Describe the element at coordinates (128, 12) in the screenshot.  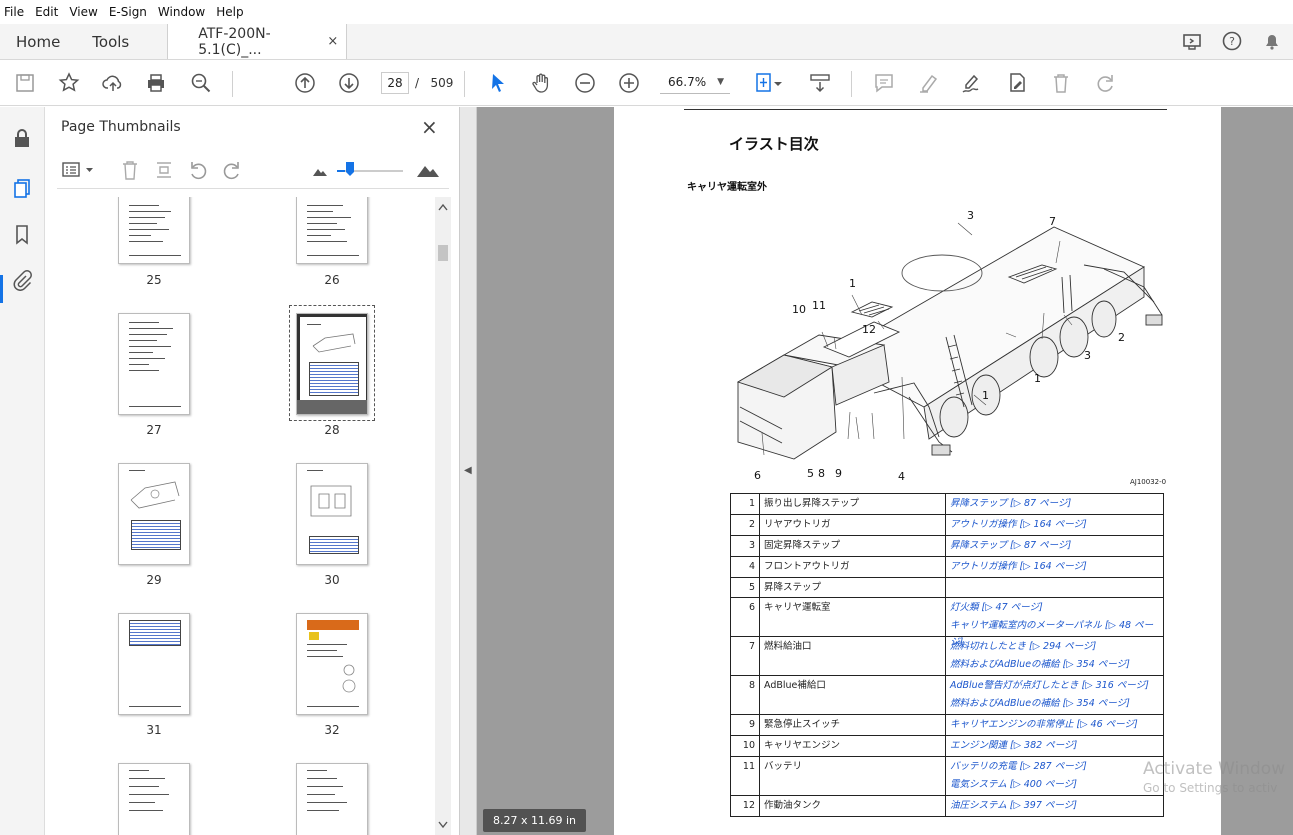
I see `menu-esign: E-Sign` at that location.